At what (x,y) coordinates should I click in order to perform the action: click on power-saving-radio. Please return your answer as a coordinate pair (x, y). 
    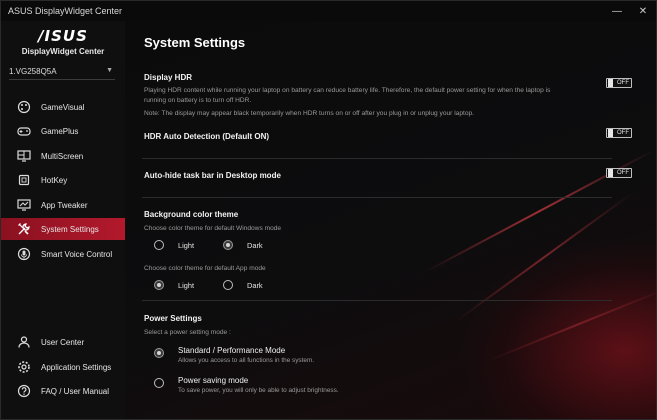
    Looking at the image, I should click on (159, 383).